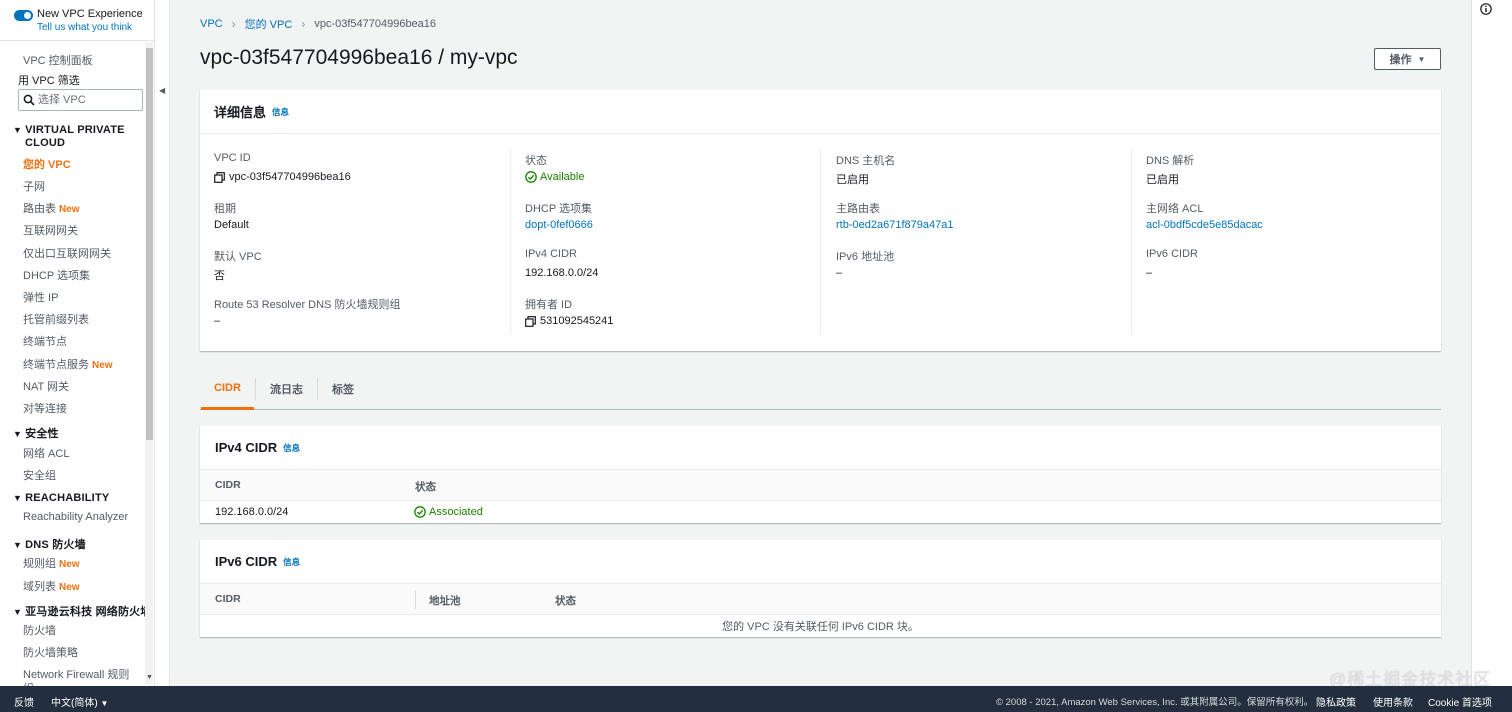  I want to click on empty-table-message: 您的 VPC 没有关联任何 IPv6 CIDR 块。, so click(820, 627).